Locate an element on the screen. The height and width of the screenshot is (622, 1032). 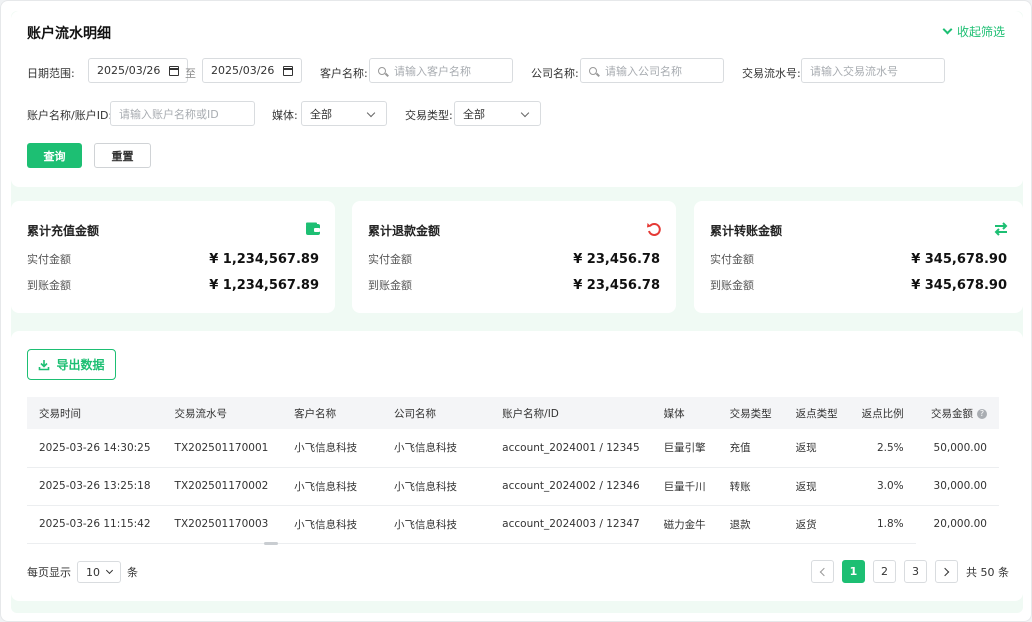
date-from-input: 2025/03/26 is located at coordinates (138, 70).